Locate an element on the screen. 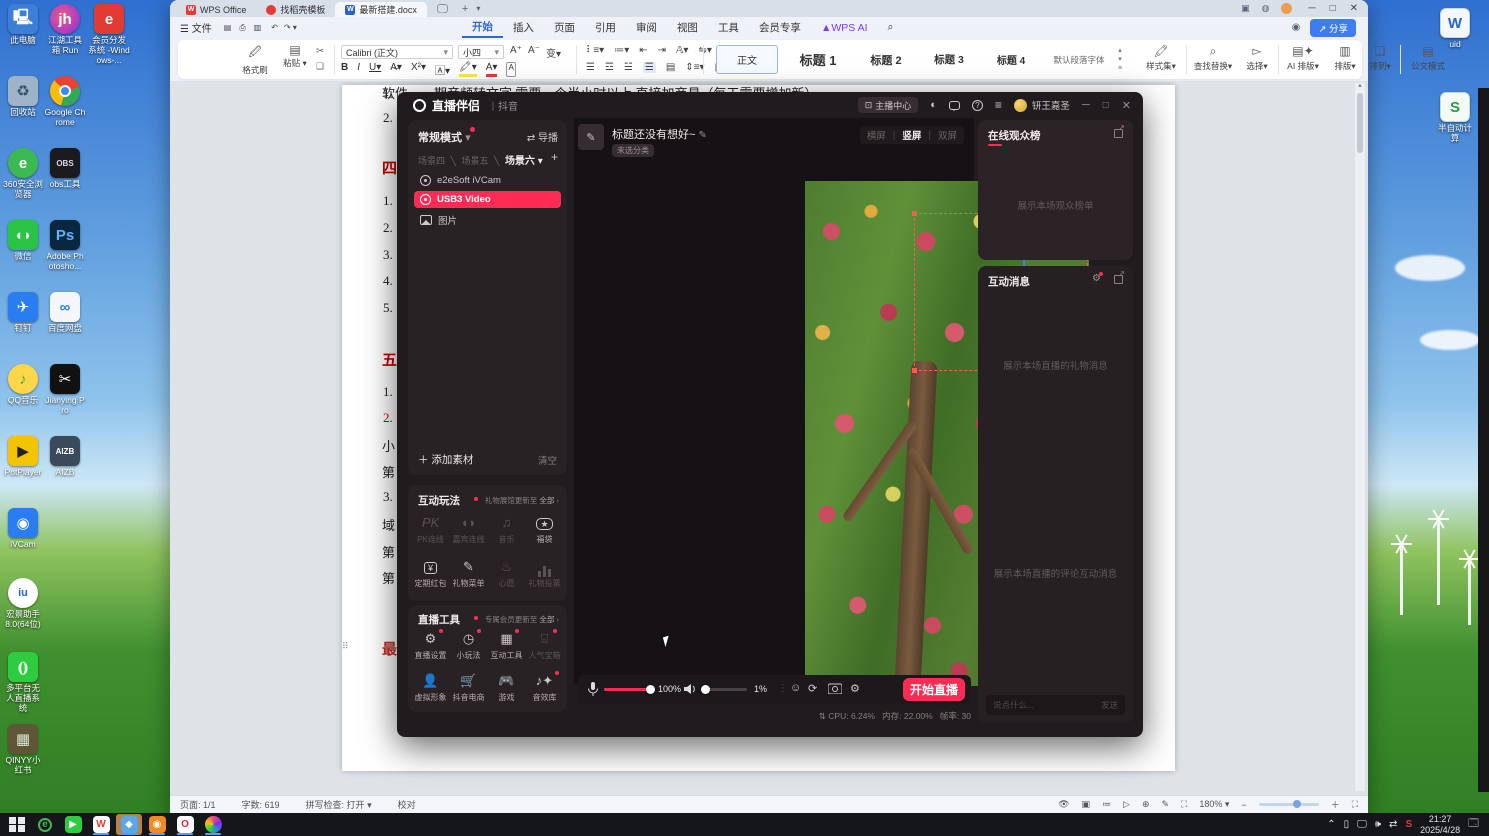 Image resolution: width=1489 pixels, height=836 pixels. skin-icon: ◍ is located at coordinates (1266, 8).